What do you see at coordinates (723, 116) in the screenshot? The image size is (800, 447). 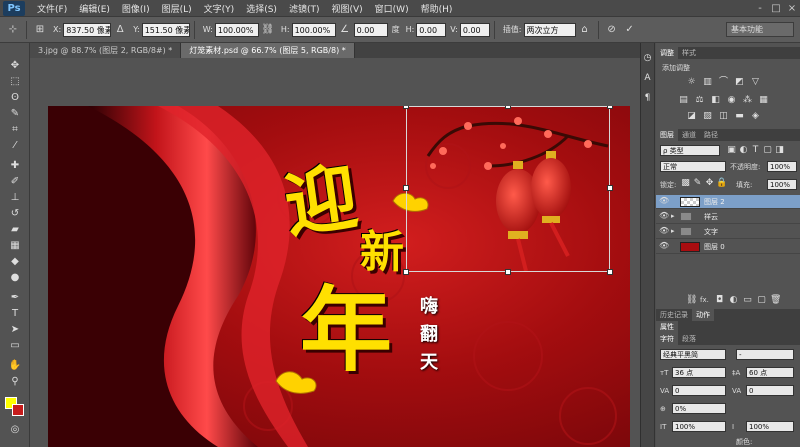 I see `threshold-icon: ◫` at bounding box center [723, 116].